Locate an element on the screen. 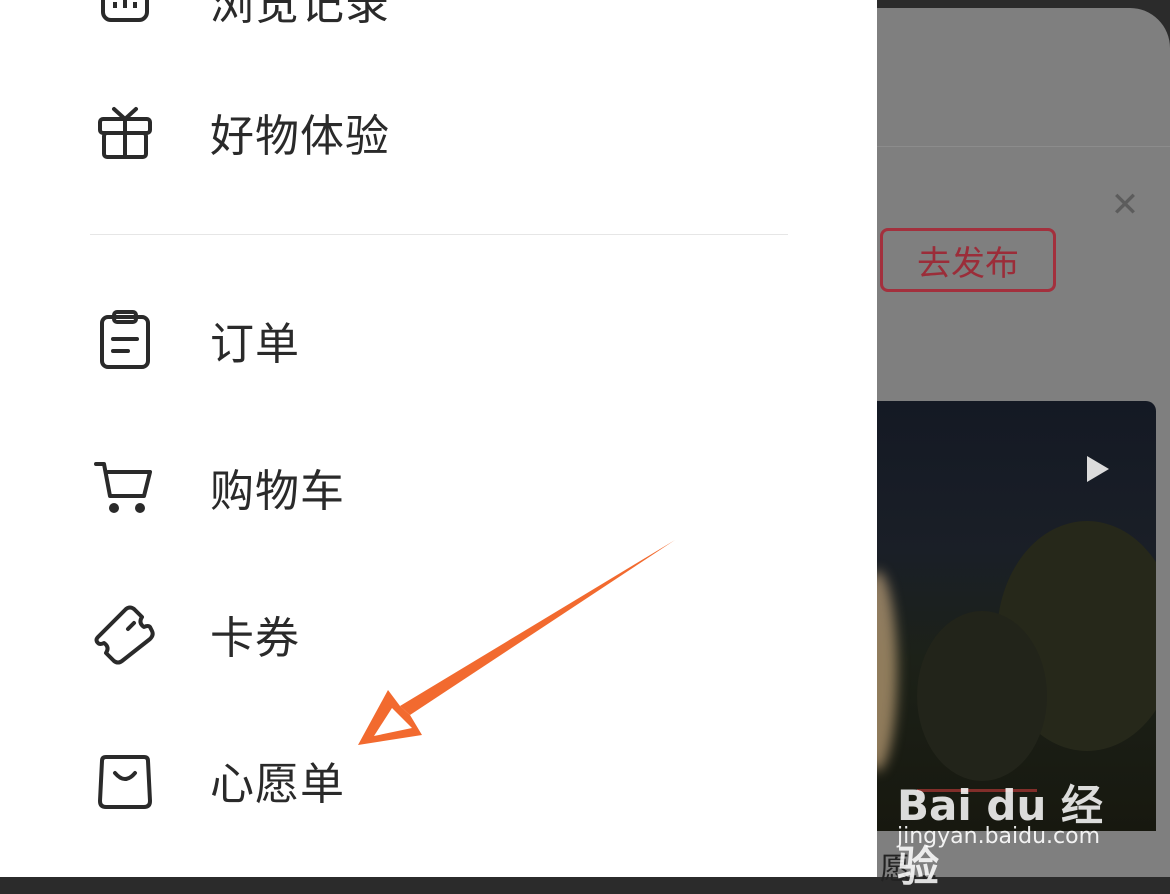 Image resolution: width=1170 pixels, height=894 pixels. menu-label-top: 浏览记录 is located at coordinates (300, 15).